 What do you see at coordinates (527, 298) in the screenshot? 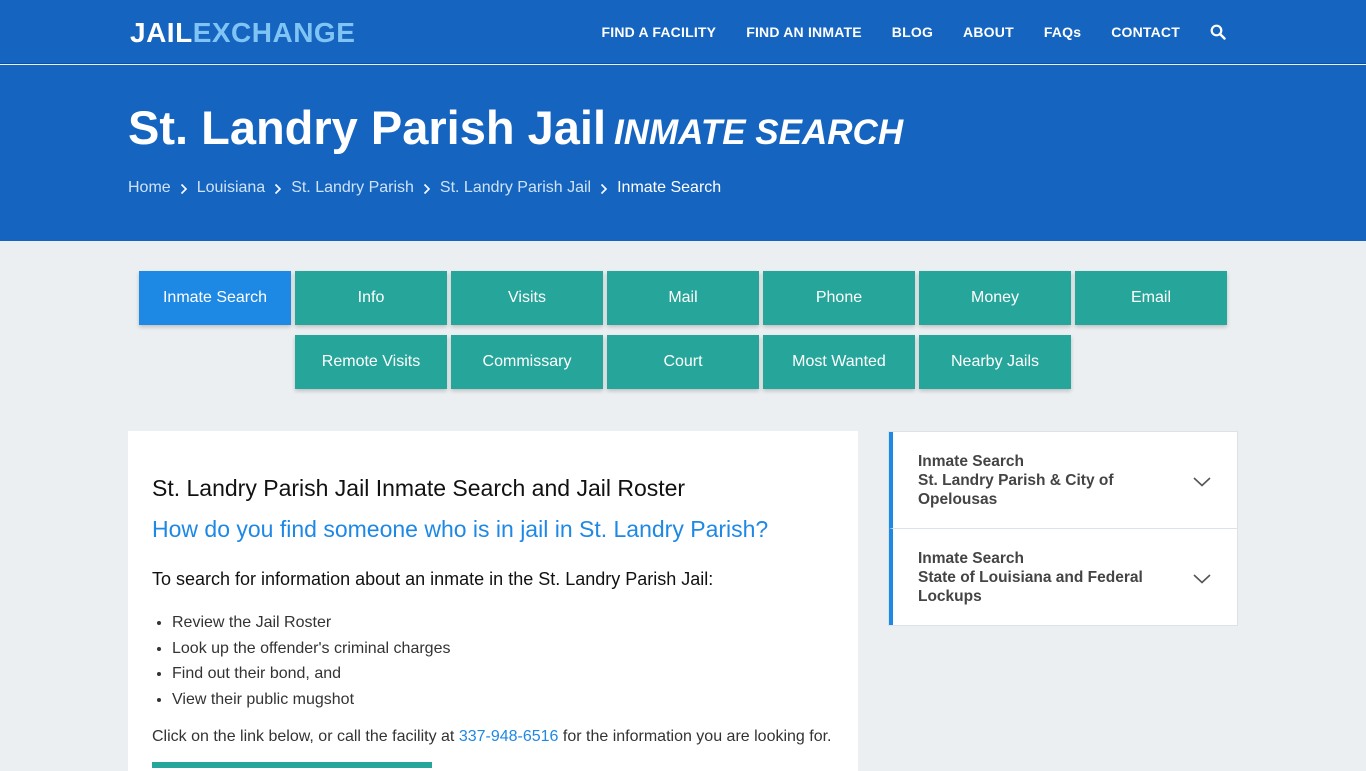
I see `tab-visits: Visits` at bounding box center [527, 298].